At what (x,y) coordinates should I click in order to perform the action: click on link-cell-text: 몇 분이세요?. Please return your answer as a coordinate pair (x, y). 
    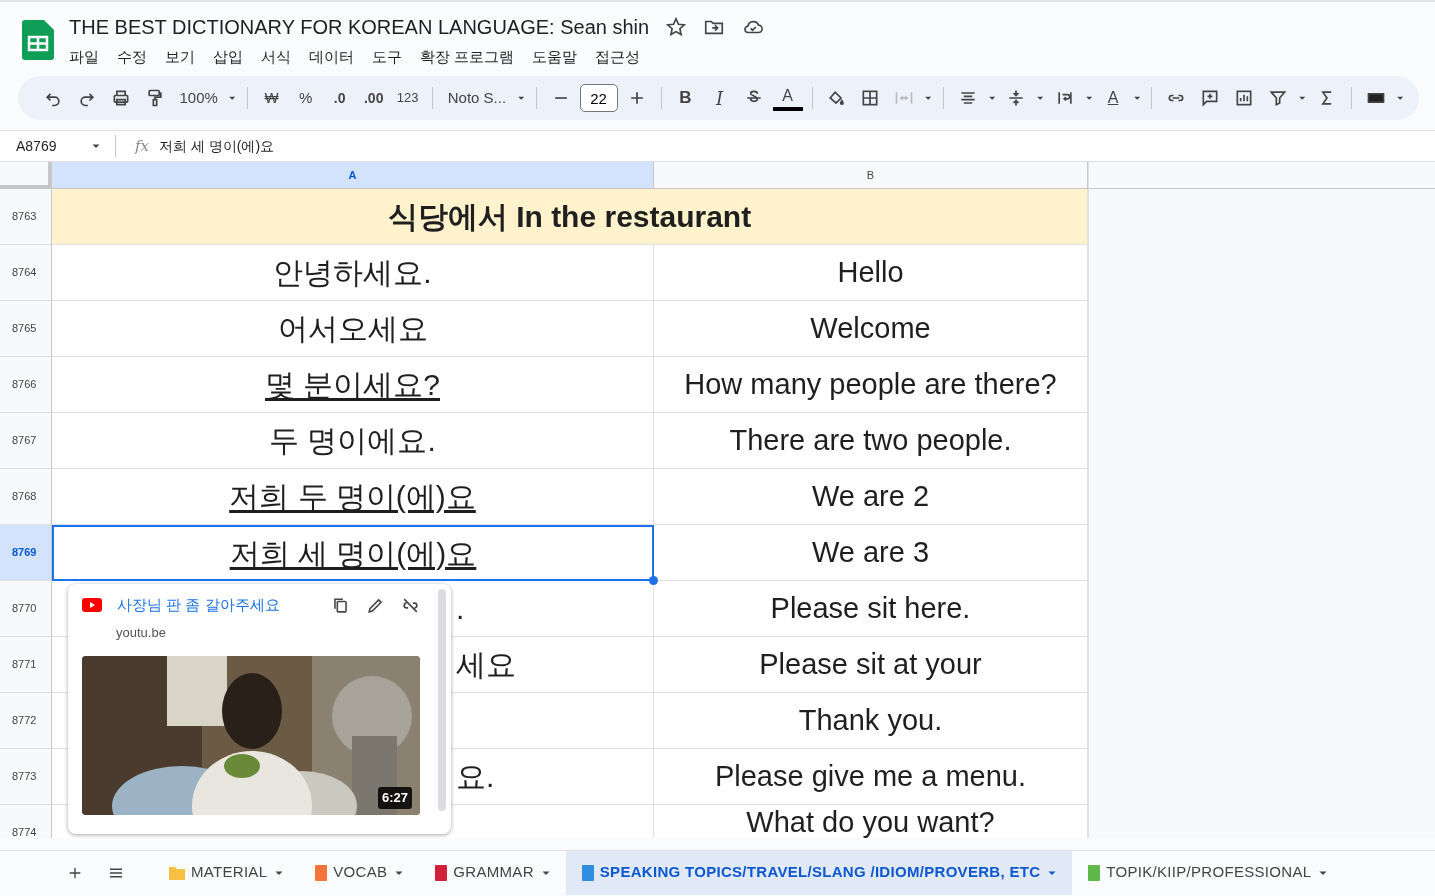
    Looking at the image, I should click on (352, 384).